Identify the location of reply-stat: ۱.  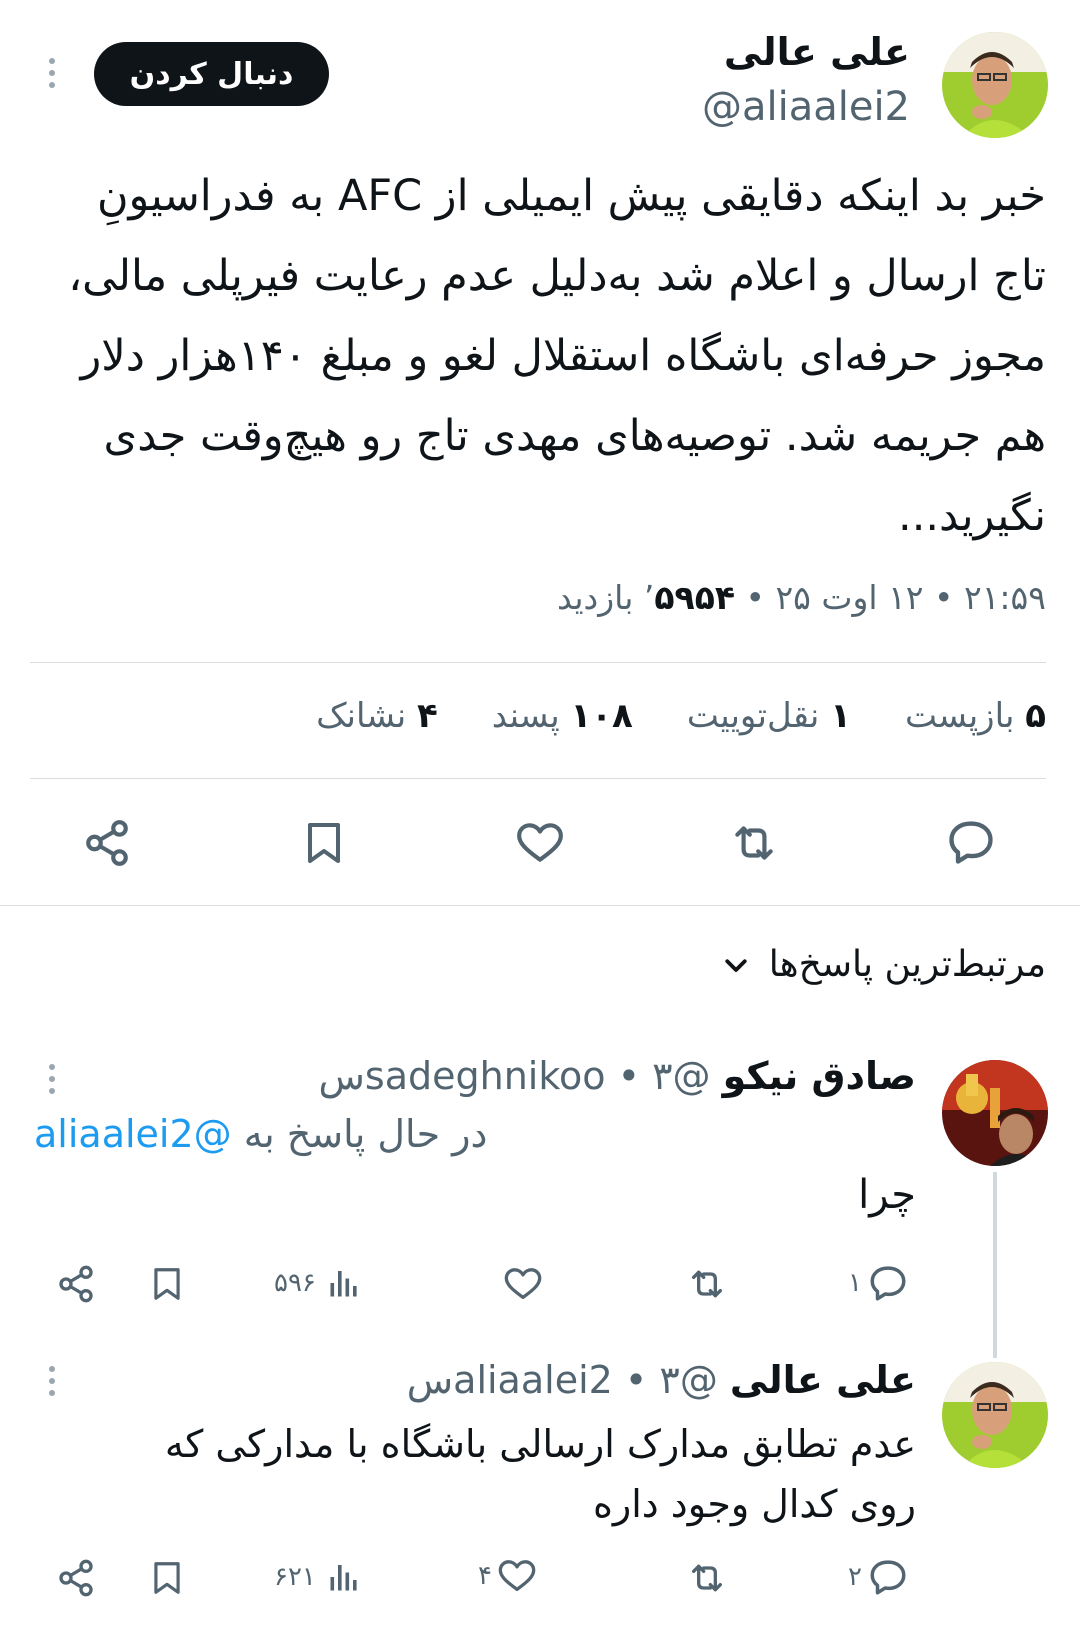
(879, 1283).